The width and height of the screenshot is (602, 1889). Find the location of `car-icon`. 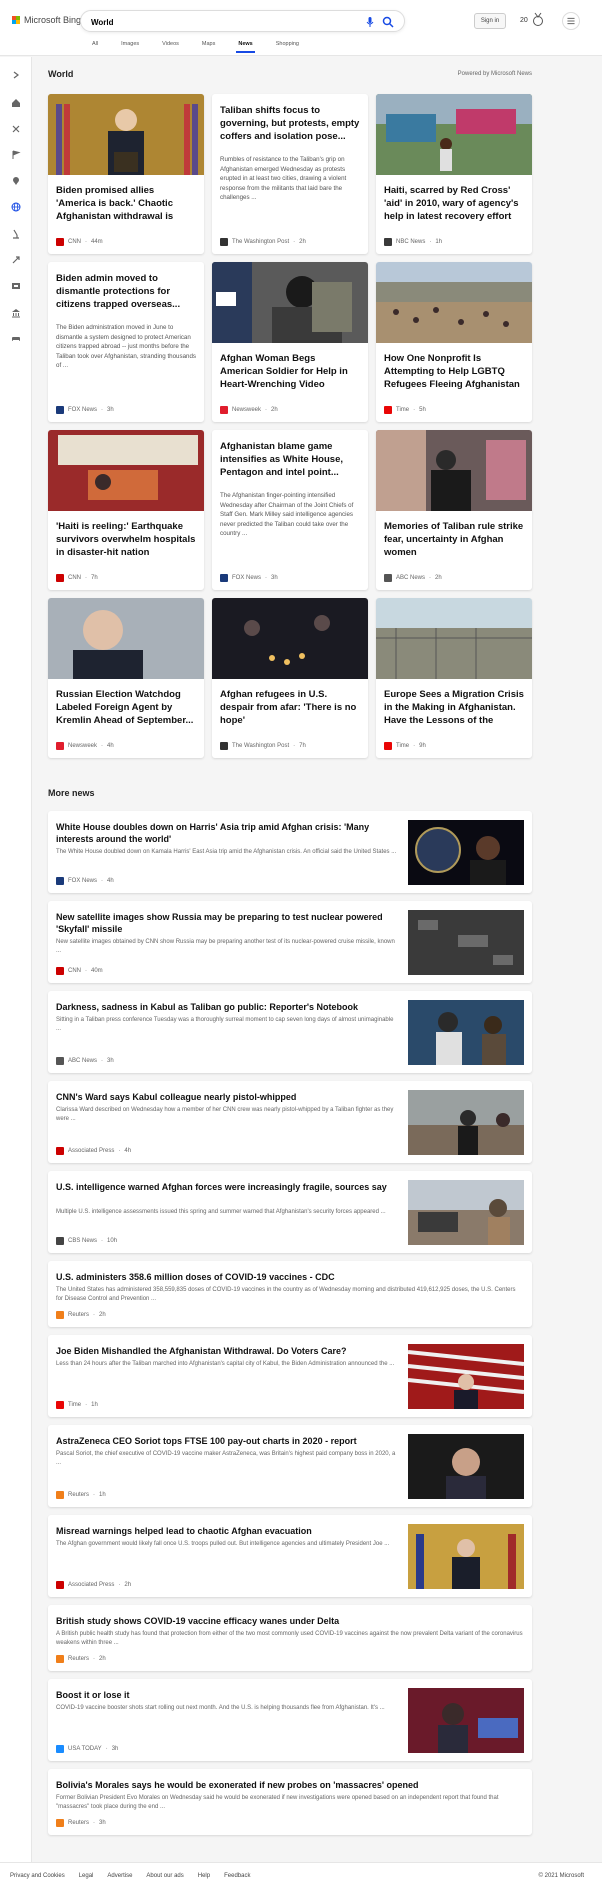

car-icon is located at coordinates (16, 339).